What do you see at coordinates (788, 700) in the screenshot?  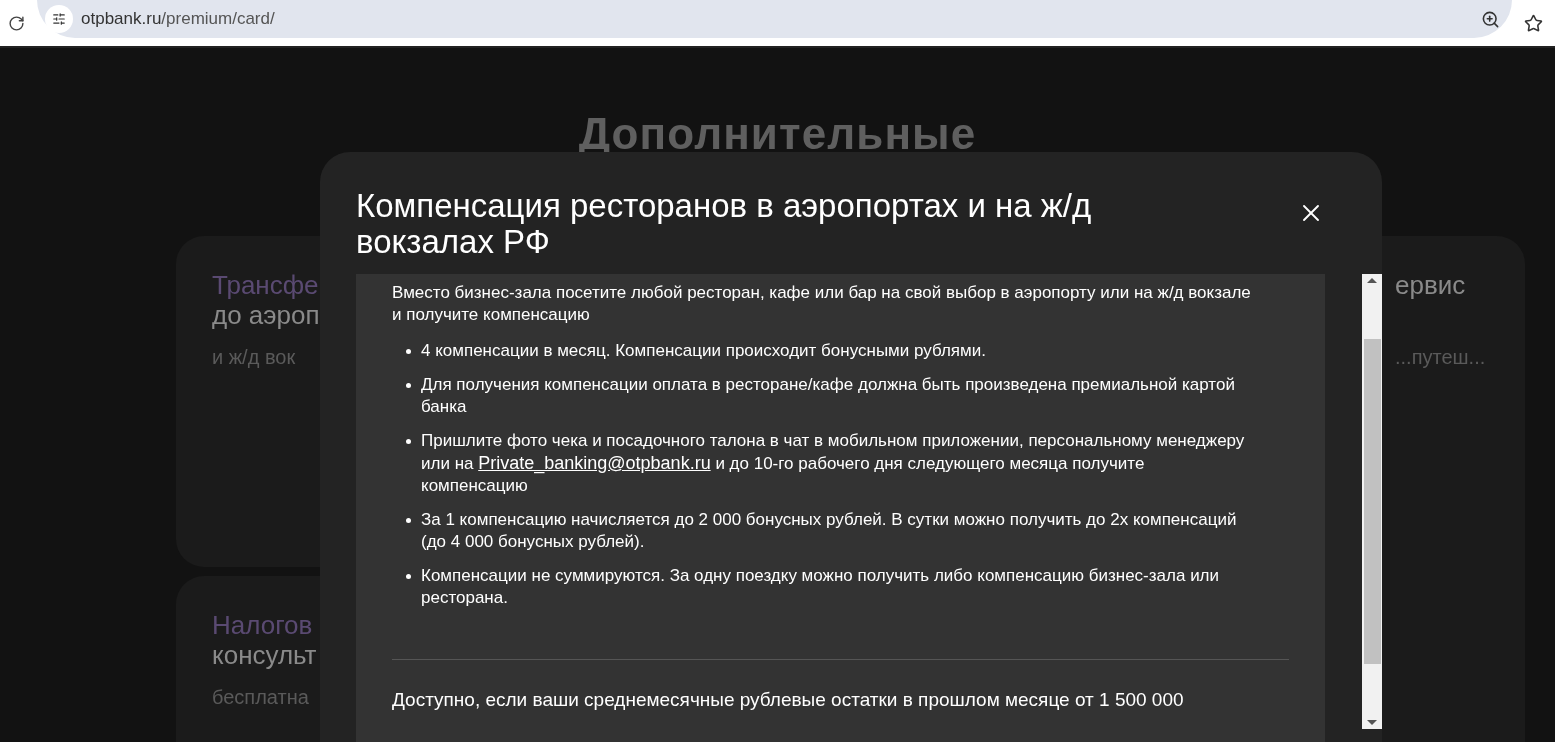 I see `availability-text: Доступно, если ваши среднемесячные рублевые остатки в прошлом месяце от 1 500 000` at bounding box center [788, 700].